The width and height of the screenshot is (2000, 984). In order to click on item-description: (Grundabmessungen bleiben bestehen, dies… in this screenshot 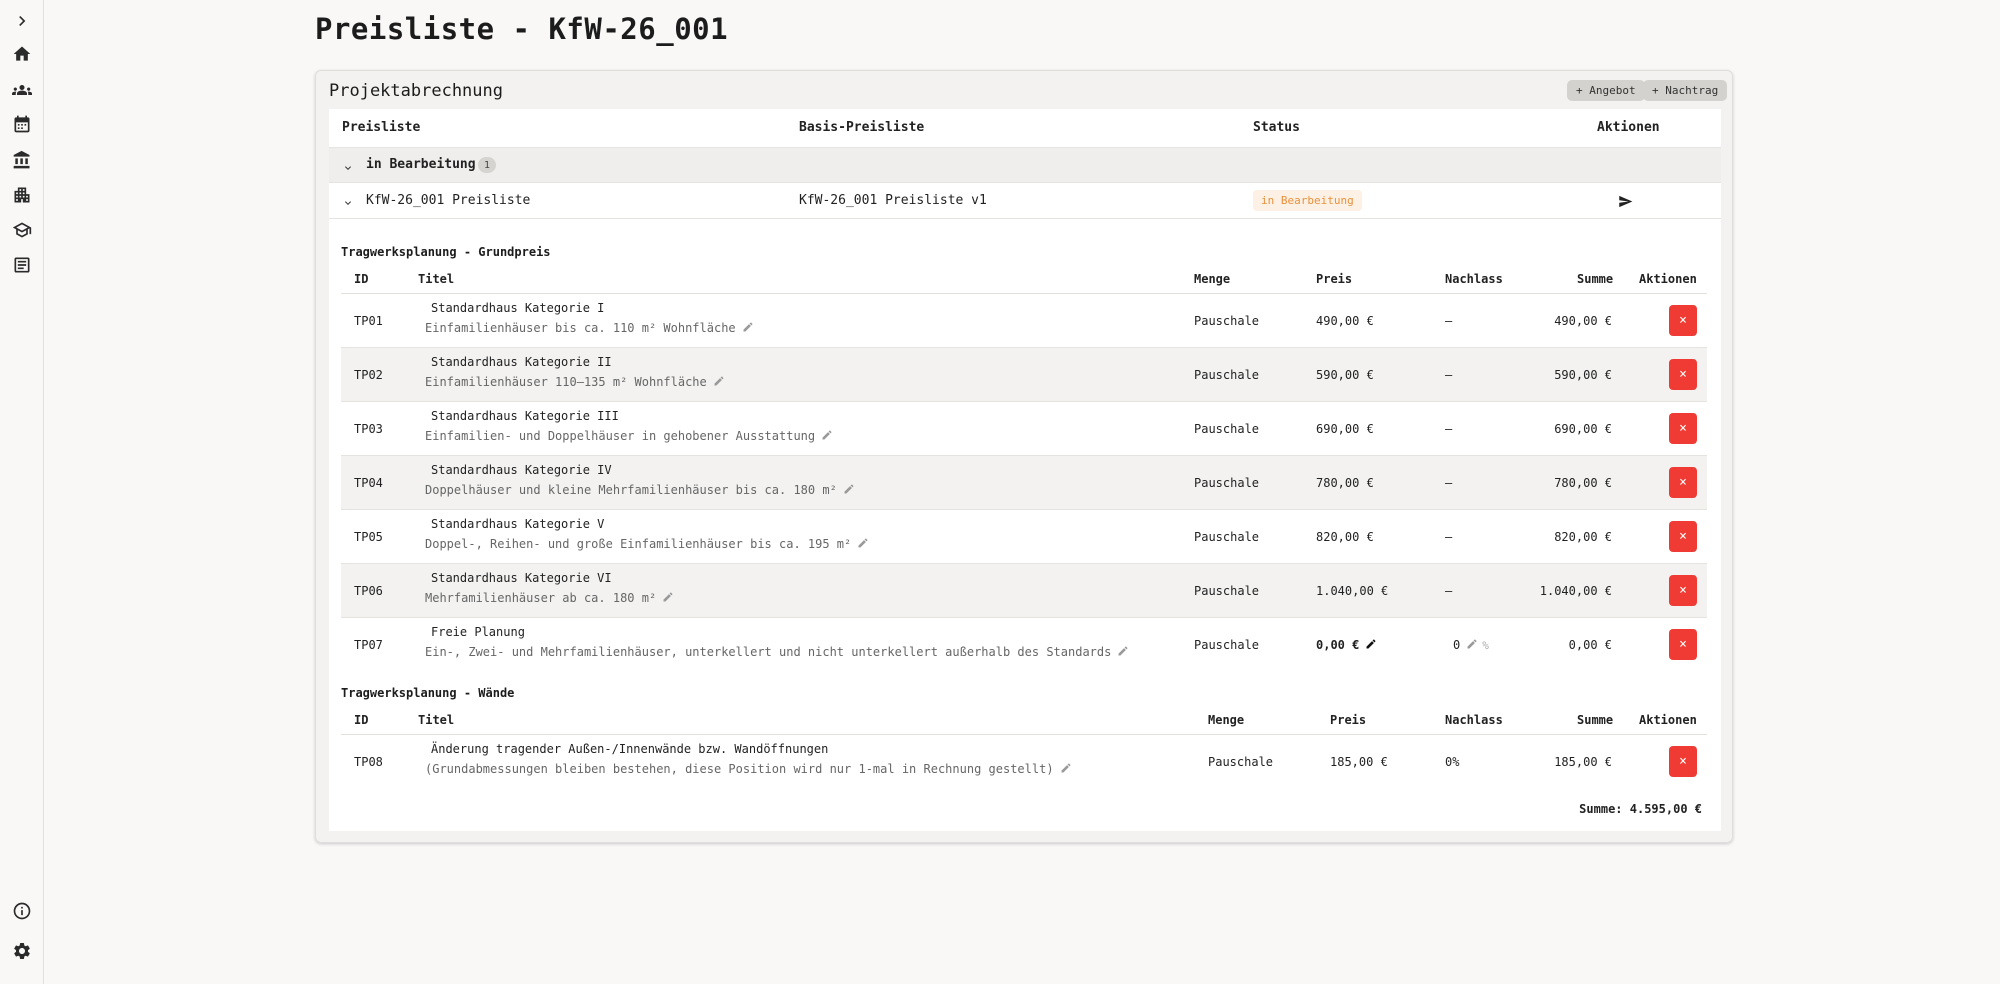, I will do `click(748, 769)`.